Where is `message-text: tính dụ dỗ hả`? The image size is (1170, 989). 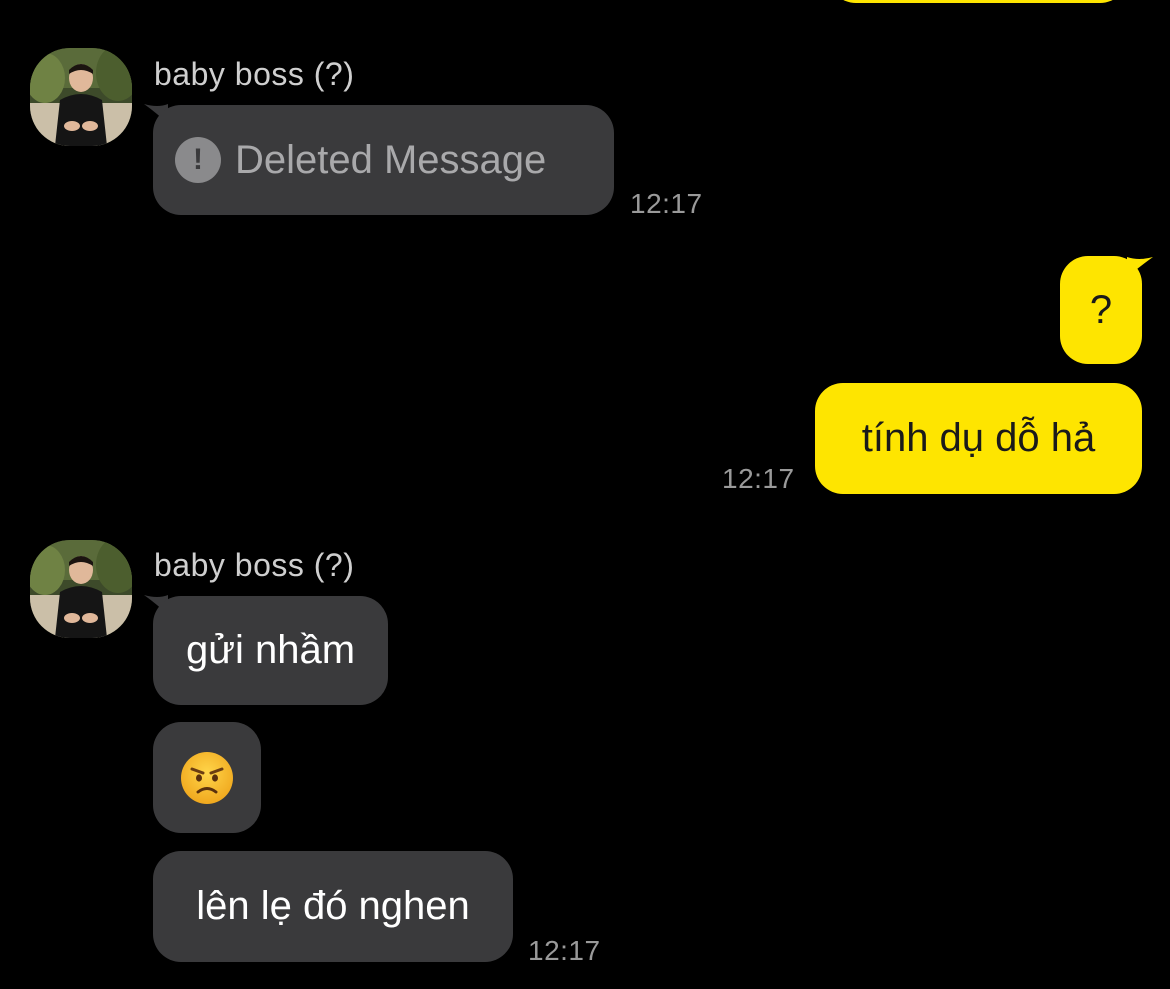
message-text: tính dụ dỗ hả is located at coordinates (978, 438).